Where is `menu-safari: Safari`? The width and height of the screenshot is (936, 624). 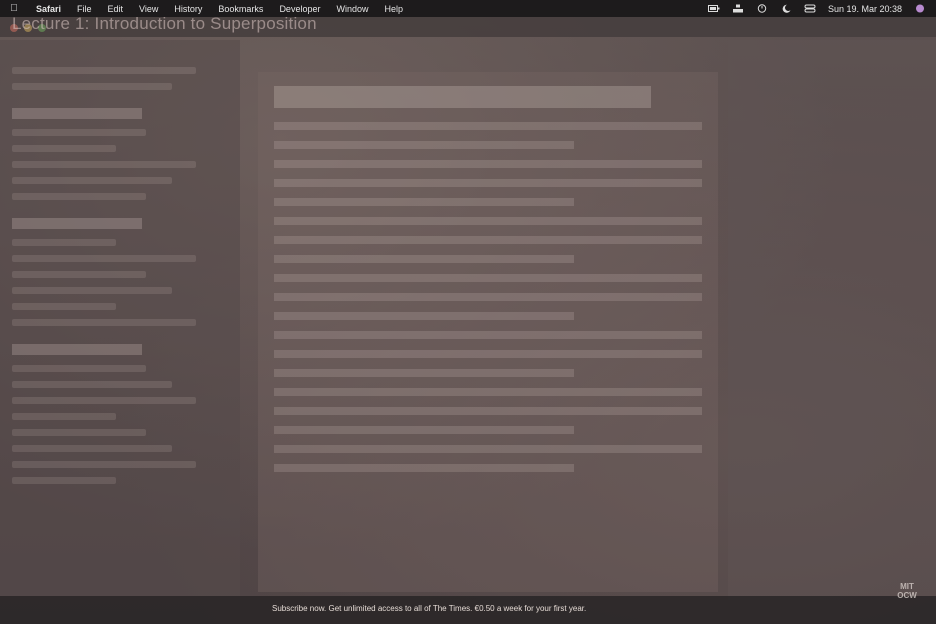
menu-safari: Safari is located at coordinates (48, 9).